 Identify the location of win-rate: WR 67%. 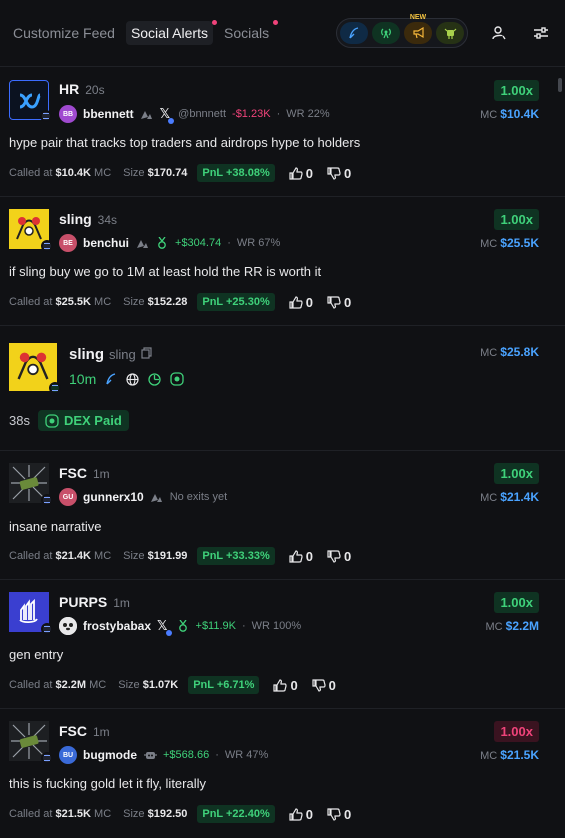
(258, 243).